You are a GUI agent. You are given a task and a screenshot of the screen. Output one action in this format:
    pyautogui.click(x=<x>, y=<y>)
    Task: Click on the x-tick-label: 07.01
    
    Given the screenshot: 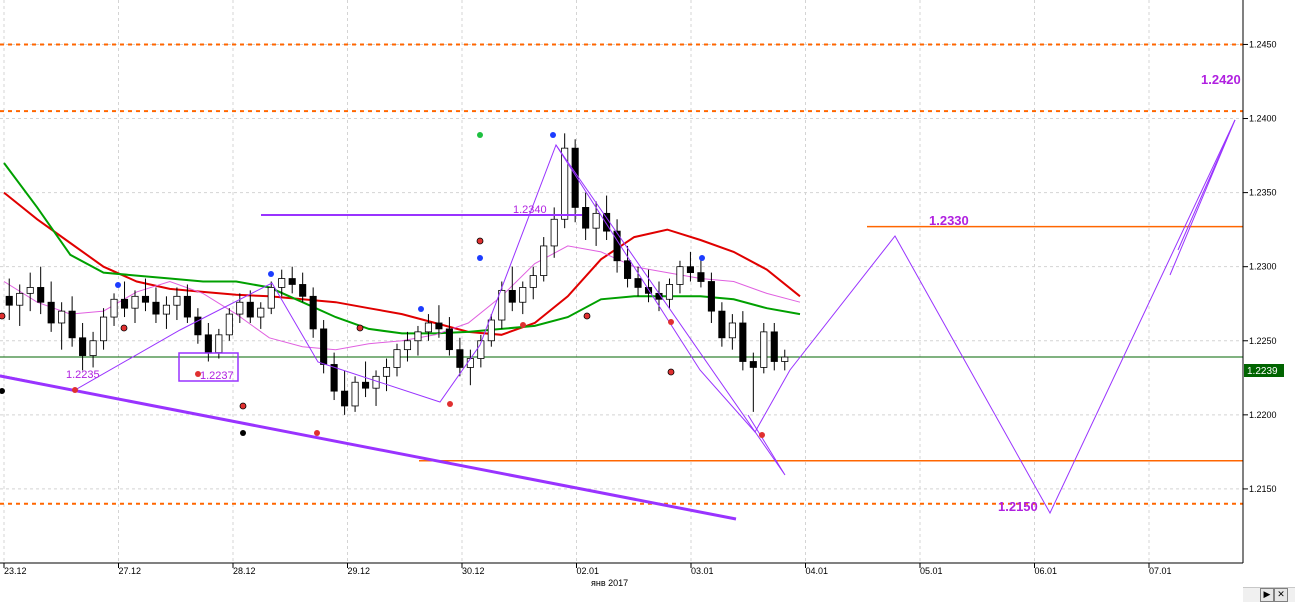 What is the action you would take?
    pyautogui.click(x=1160, y=571)
    